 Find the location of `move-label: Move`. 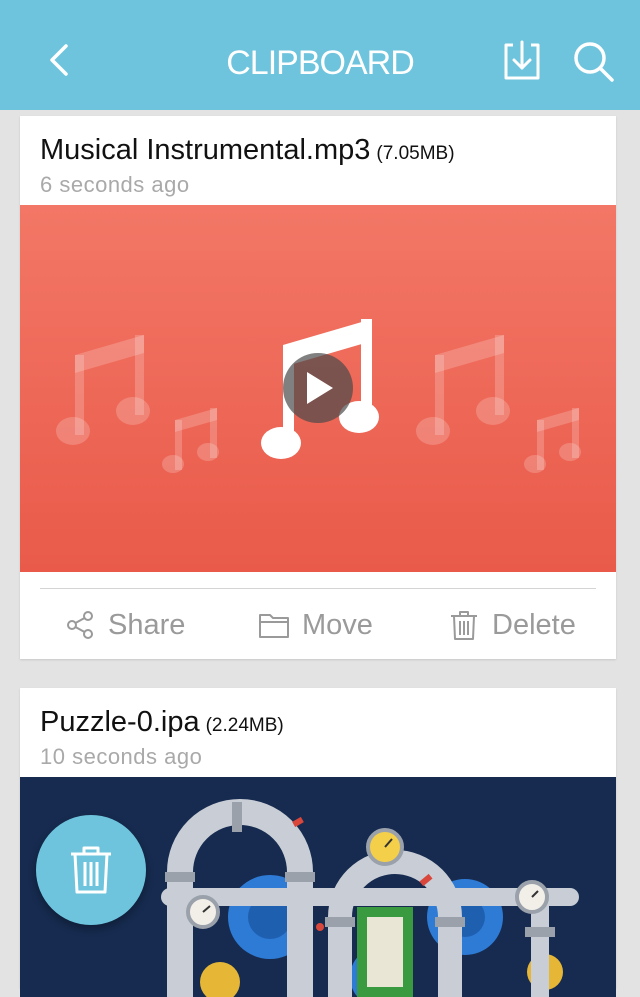

move-label: Move is located at coordinates (337, 624).